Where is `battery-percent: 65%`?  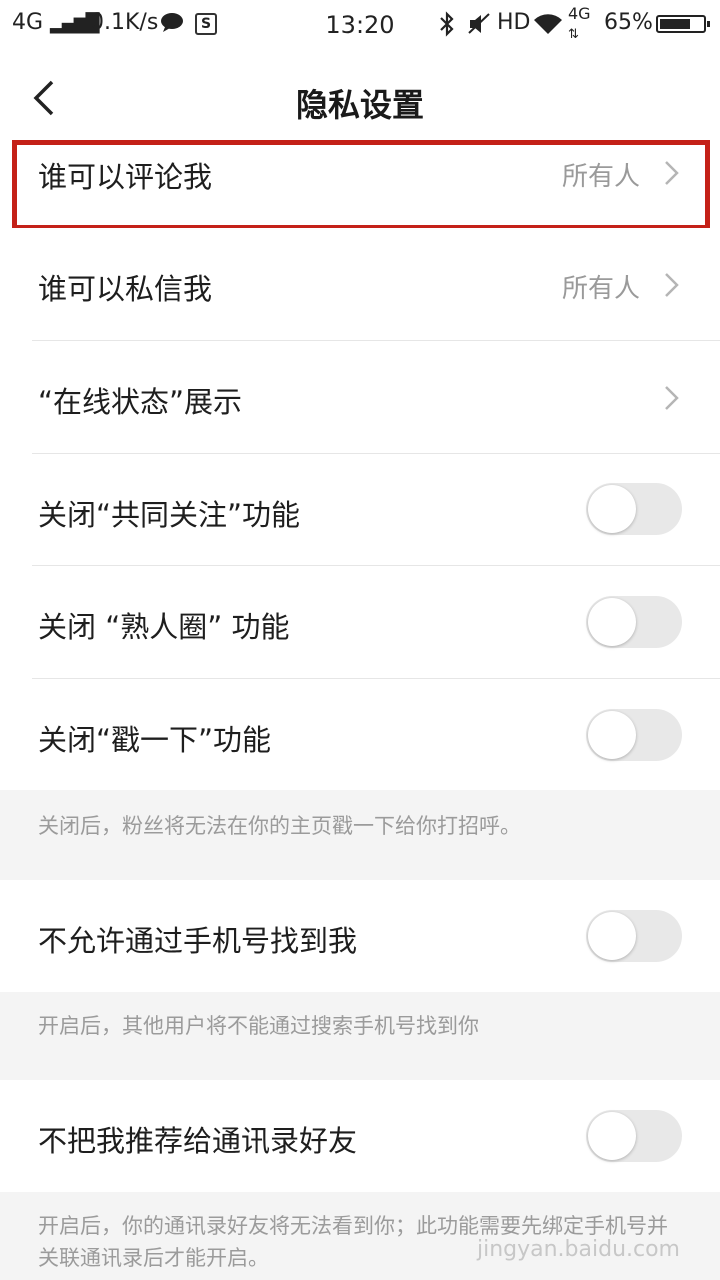 battery-percent: 65% is located at coordinates (628, 22).